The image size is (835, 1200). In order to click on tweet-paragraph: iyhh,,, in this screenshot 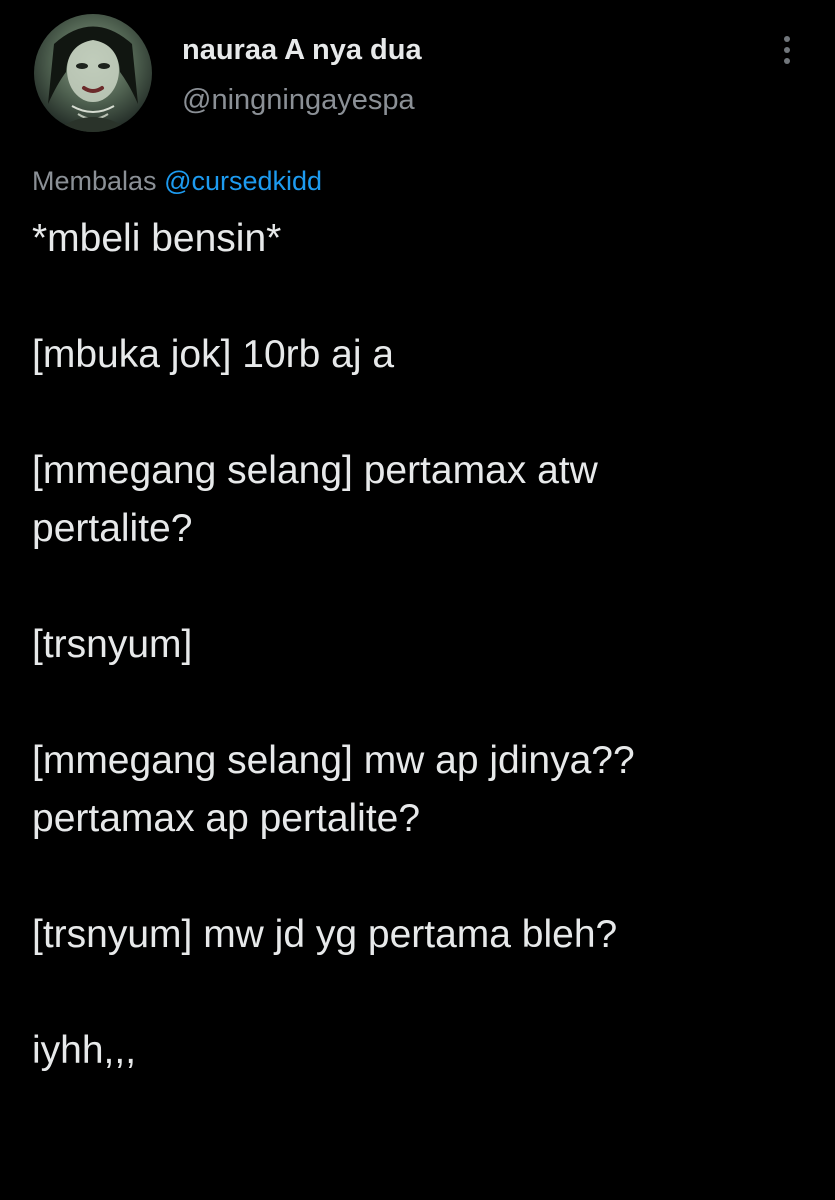, I will do `click(84, 1050)`.